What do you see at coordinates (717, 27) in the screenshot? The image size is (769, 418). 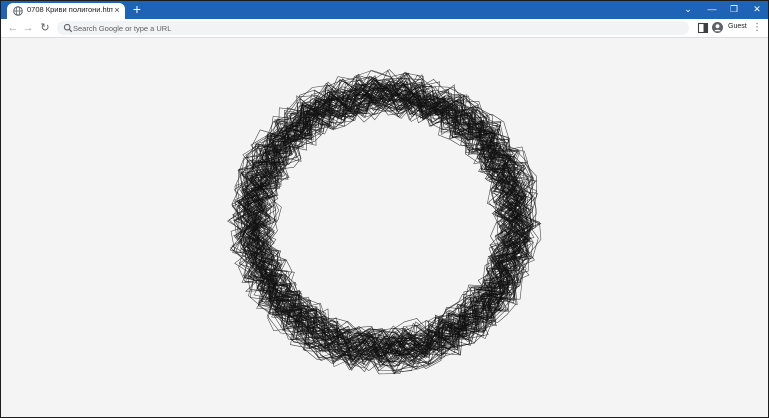 I see `avatar-icon` at bounding box center [717, 27].